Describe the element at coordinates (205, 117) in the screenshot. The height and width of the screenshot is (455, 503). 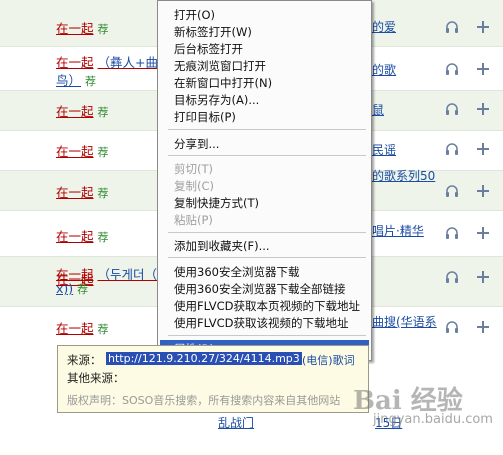
I see `menu-item-print-target: 打印目标(P)` at that location.